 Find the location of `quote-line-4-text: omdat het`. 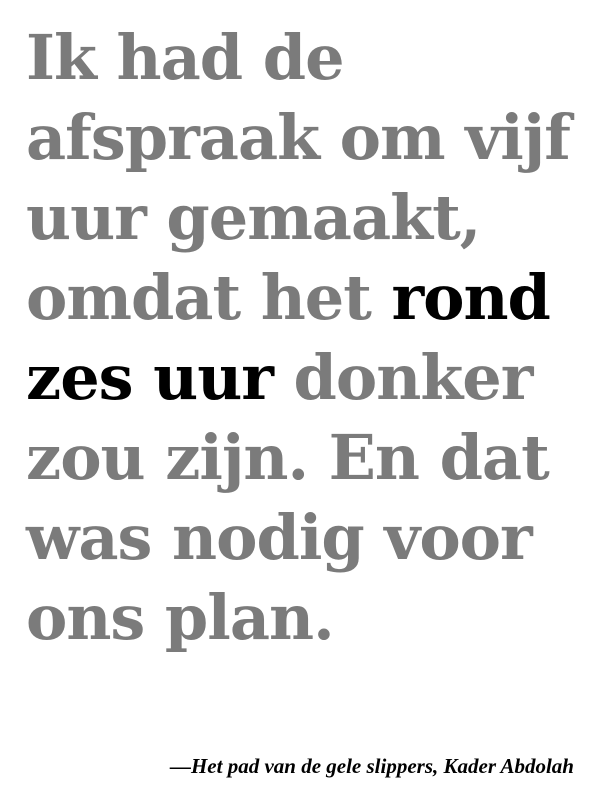

quote-line-4-text: omdat het is located at coordinates (209, 297).